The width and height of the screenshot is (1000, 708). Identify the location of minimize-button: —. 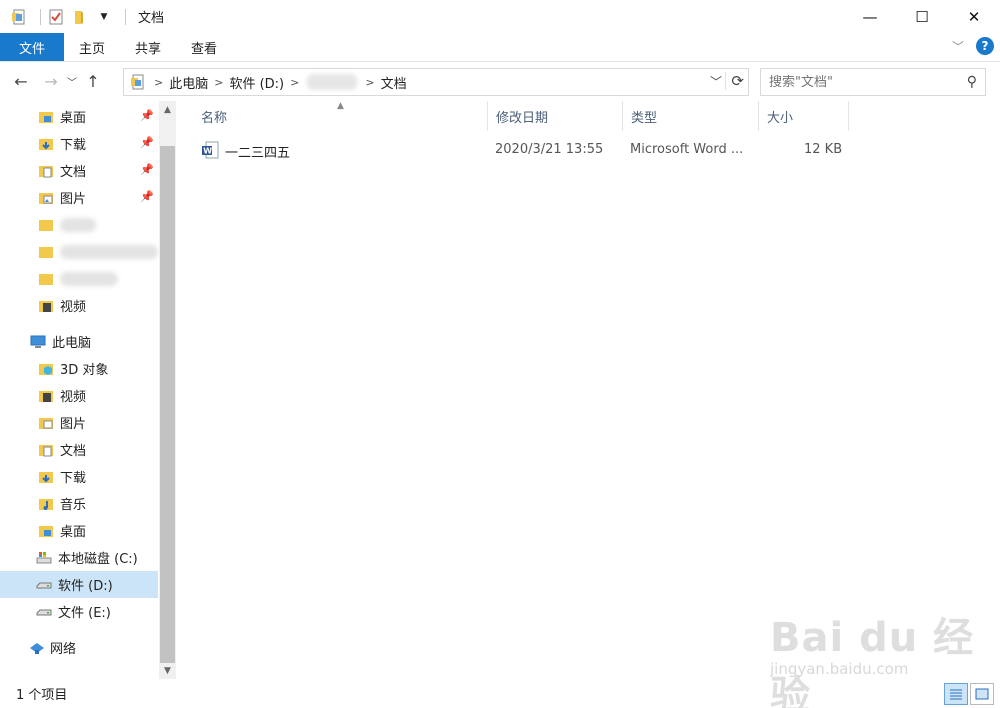
(870, 16).